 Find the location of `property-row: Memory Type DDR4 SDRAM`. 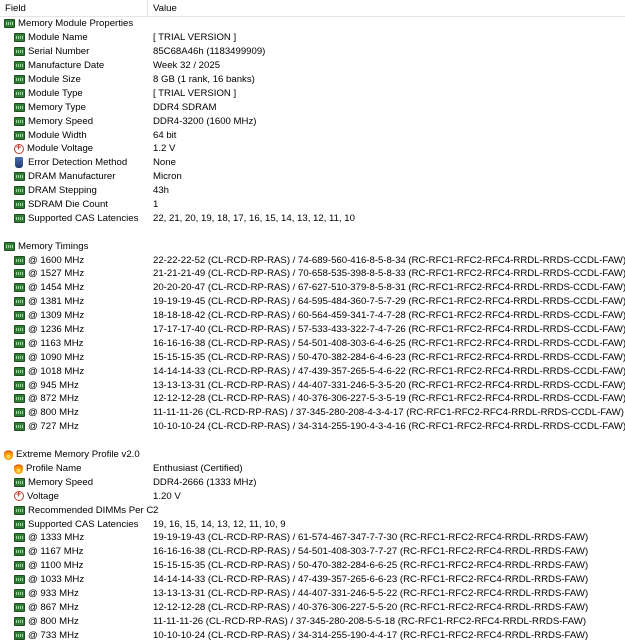

property-row: Memory Type DDR4 SDRAM is located at coordinates (312, 107).